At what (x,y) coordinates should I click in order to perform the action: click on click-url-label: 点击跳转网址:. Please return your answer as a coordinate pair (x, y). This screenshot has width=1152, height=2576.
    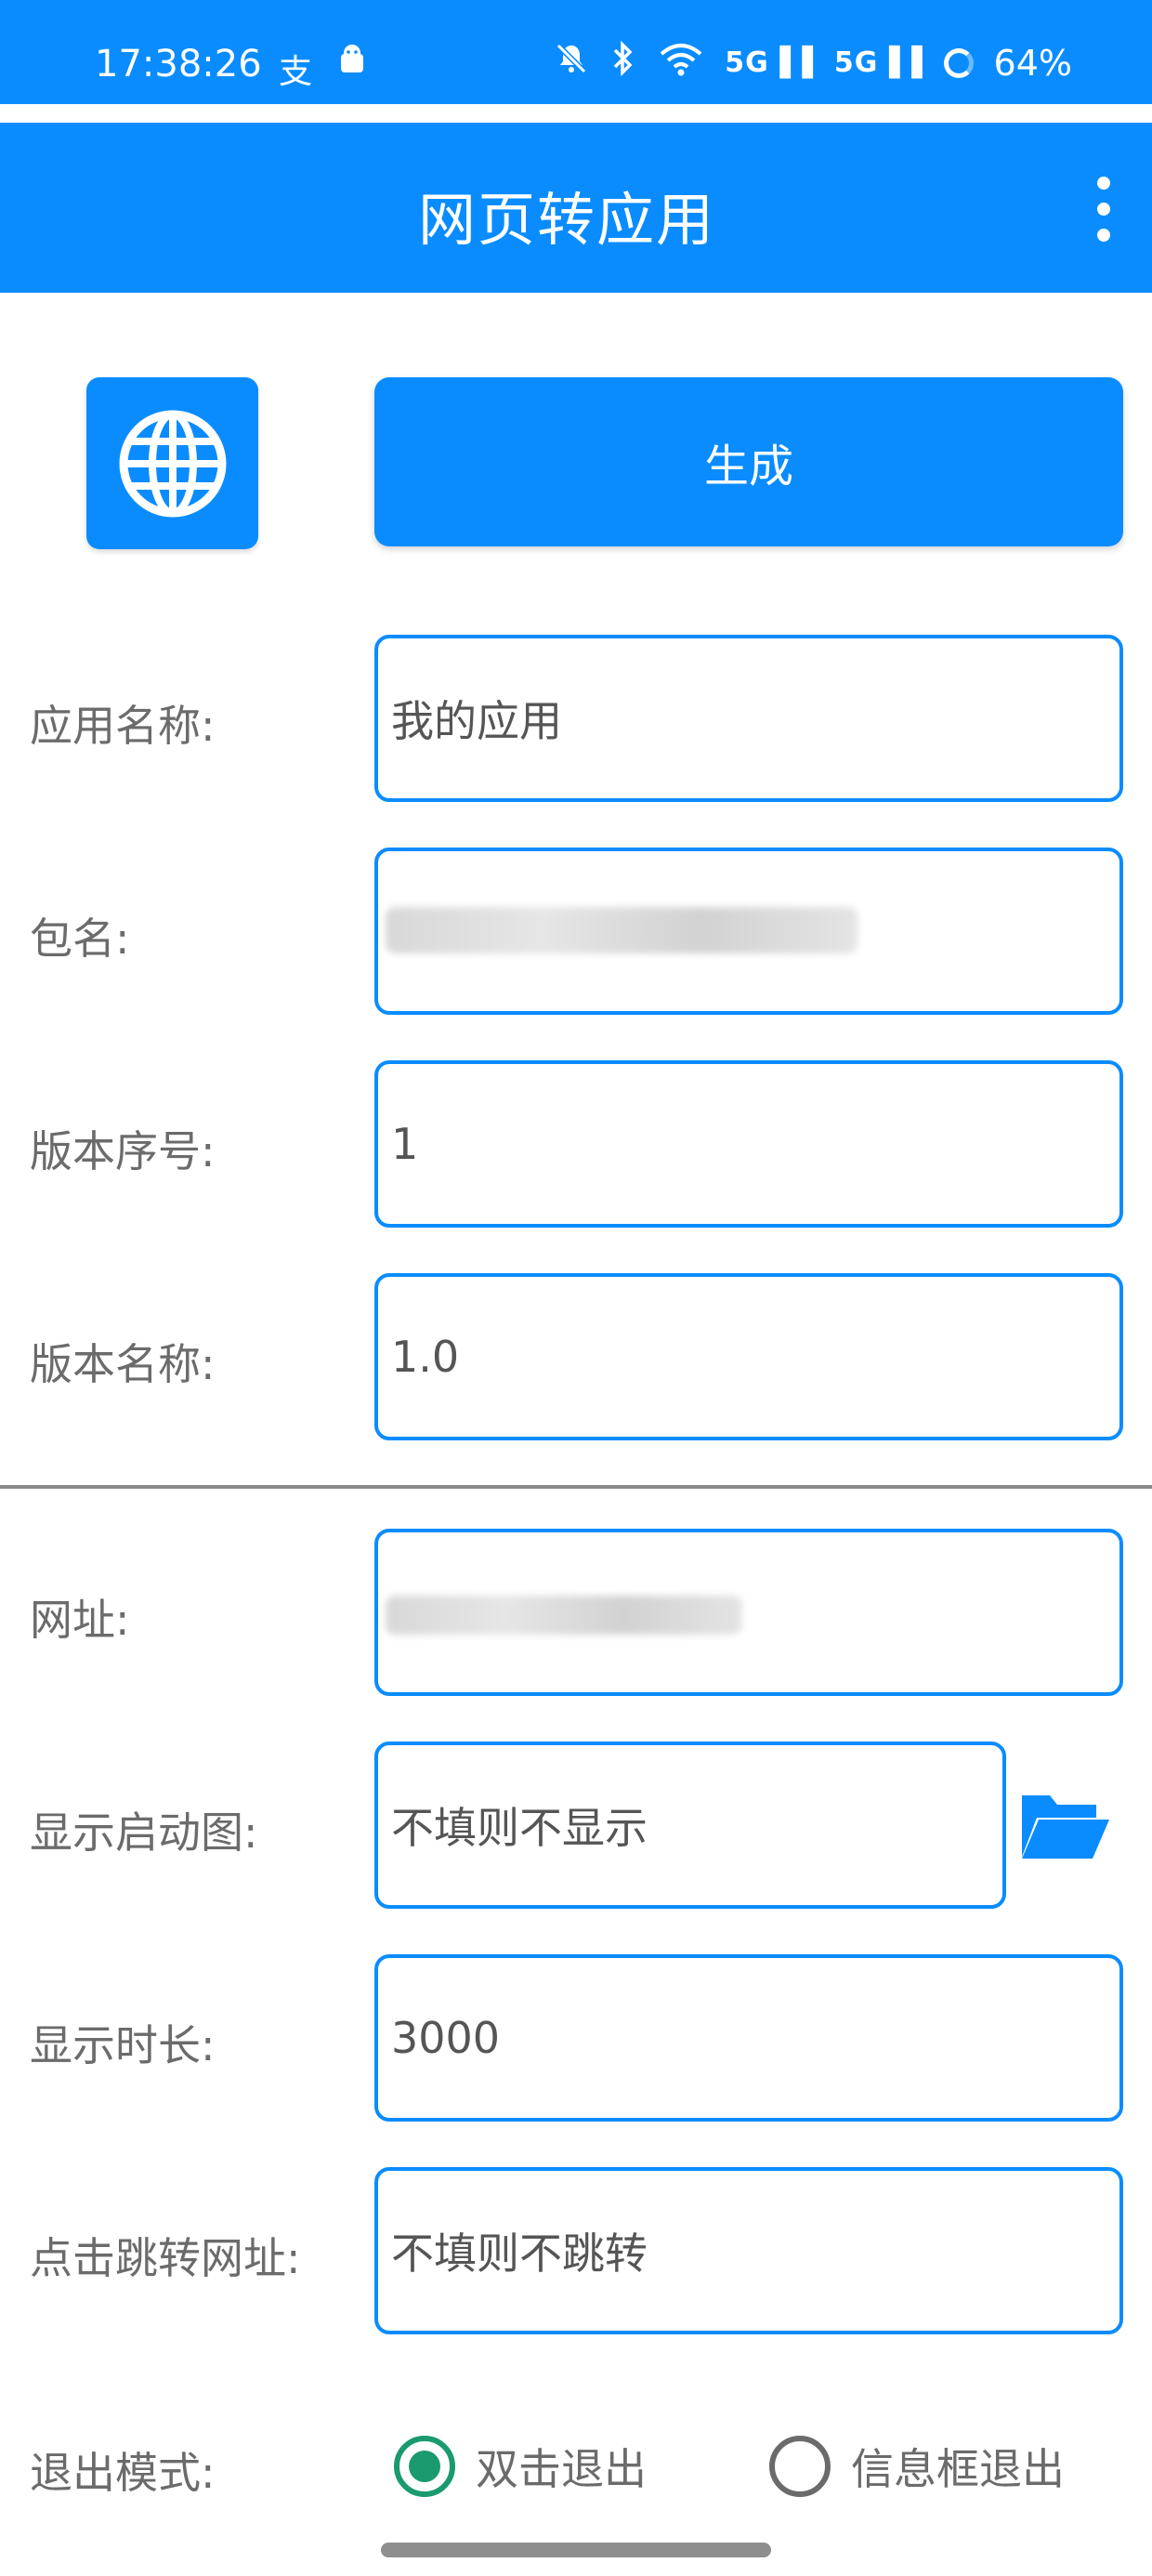
    Looking at the image, I should click on (165, 2258).